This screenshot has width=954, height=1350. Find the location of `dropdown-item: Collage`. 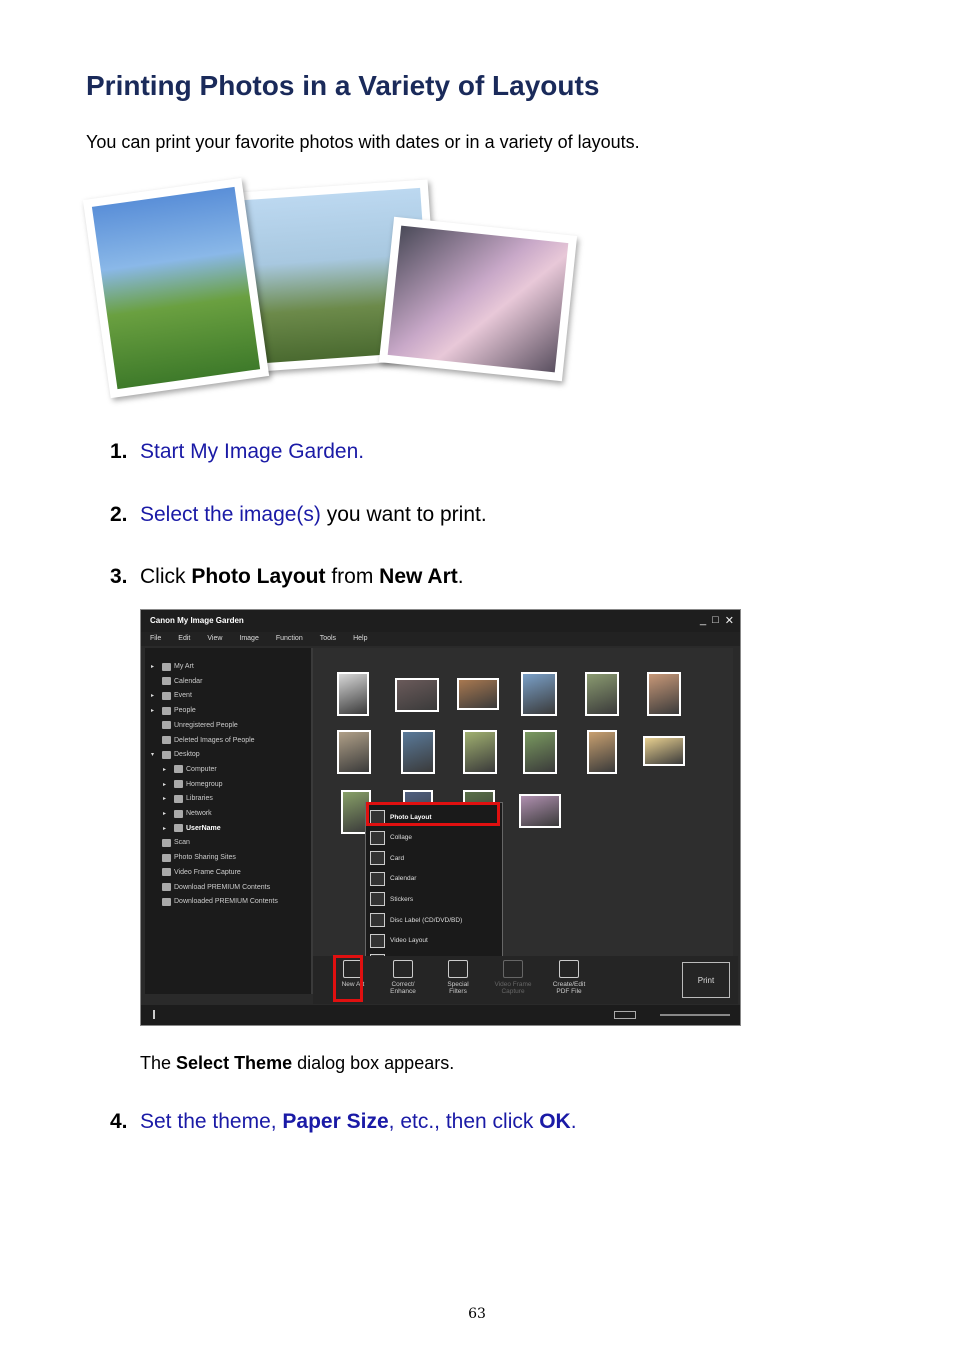

dropdown-item: Collage is located at coordinates (391, 838).